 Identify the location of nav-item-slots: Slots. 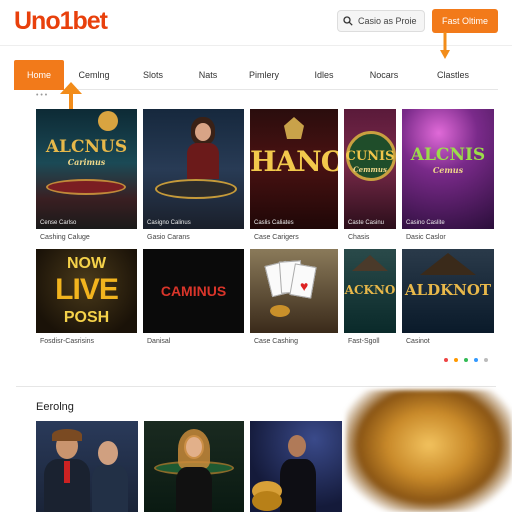
(153, 75).